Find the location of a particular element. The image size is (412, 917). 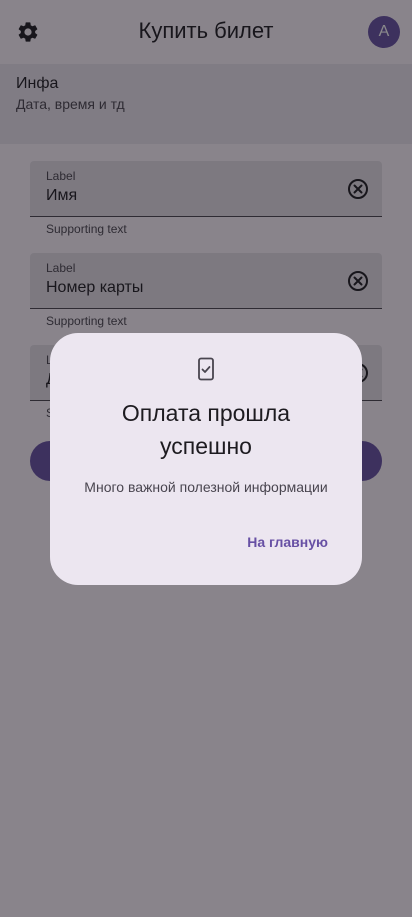

dialog-text: Много важной полезной информации is located at coordinates (206, 487).